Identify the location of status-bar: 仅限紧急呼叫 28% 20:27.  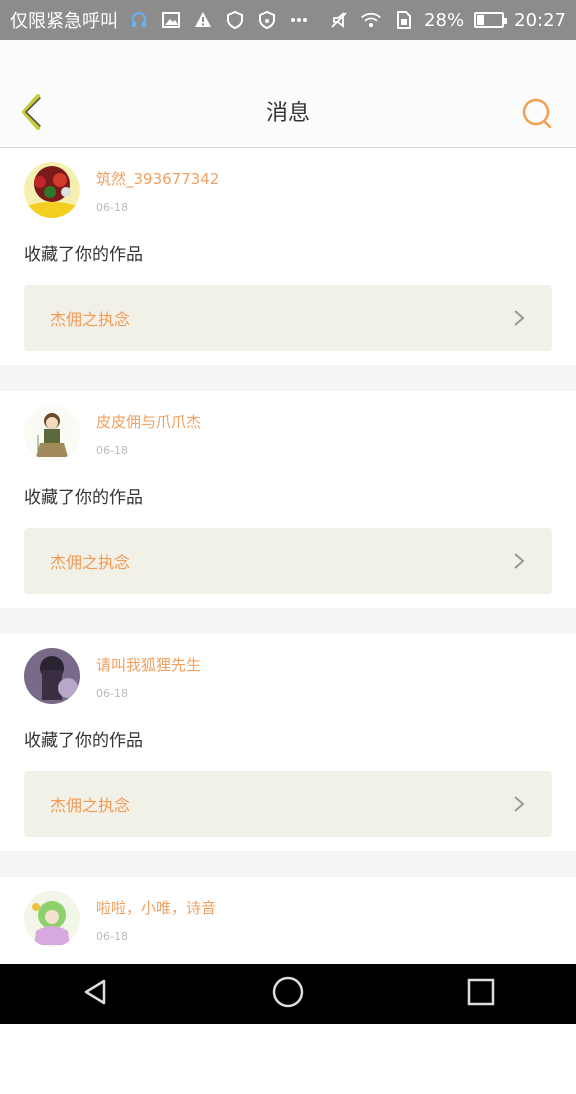
(288, 20).